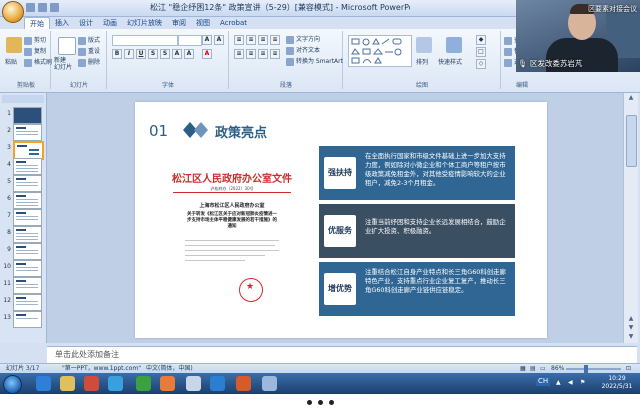 The height and width of the screenshot is (420, 640). I want to click on scroll-down-icon: ▼, so click(631, 337).